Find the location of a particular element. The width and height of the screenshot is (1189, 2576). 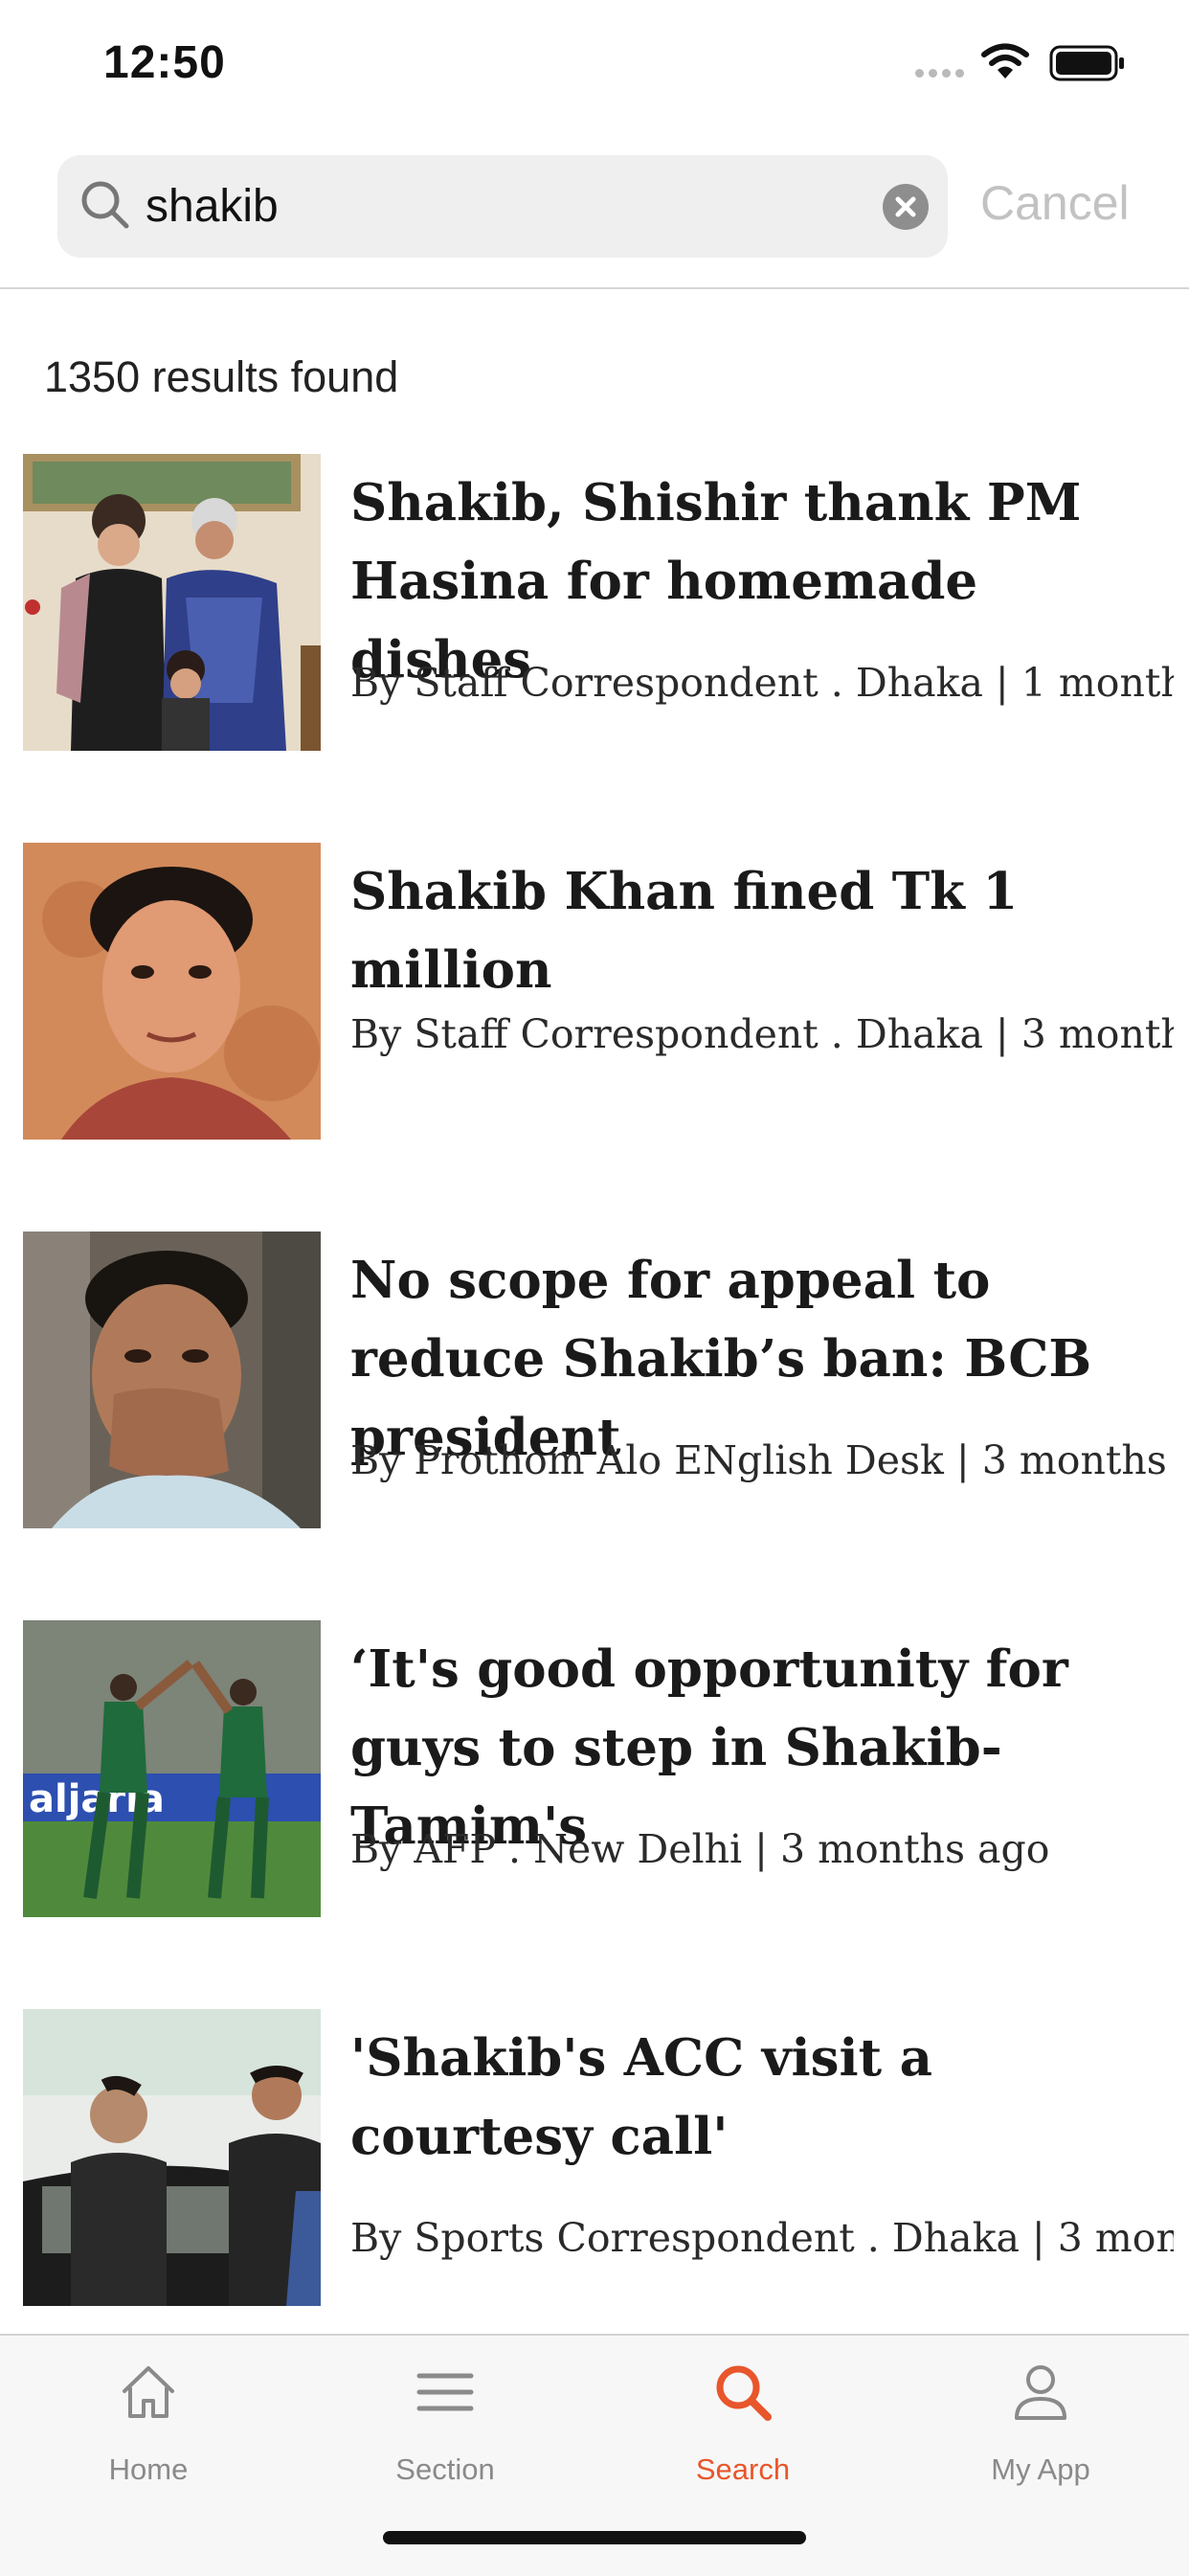

battery-icon is located at coordinates (1086, 63).